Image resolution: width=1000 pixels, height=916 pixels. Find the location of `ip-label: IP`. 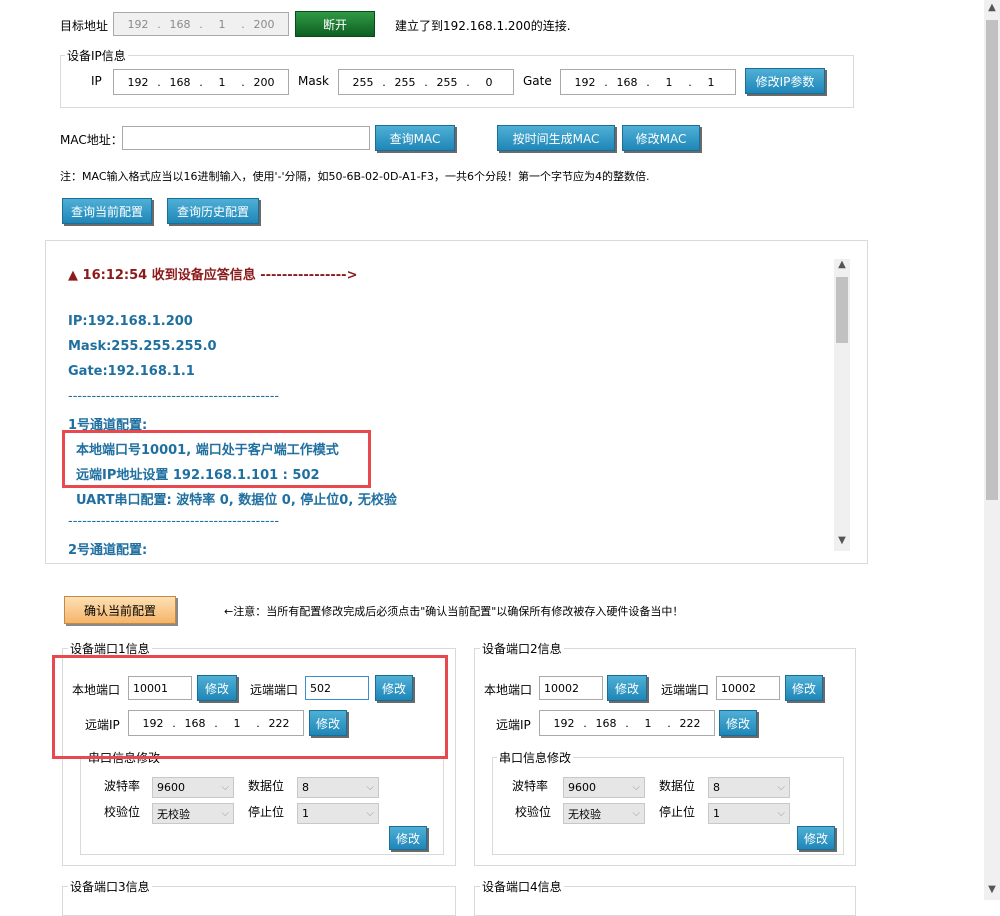

ip-label: IP is located at coordinates (96, 81).